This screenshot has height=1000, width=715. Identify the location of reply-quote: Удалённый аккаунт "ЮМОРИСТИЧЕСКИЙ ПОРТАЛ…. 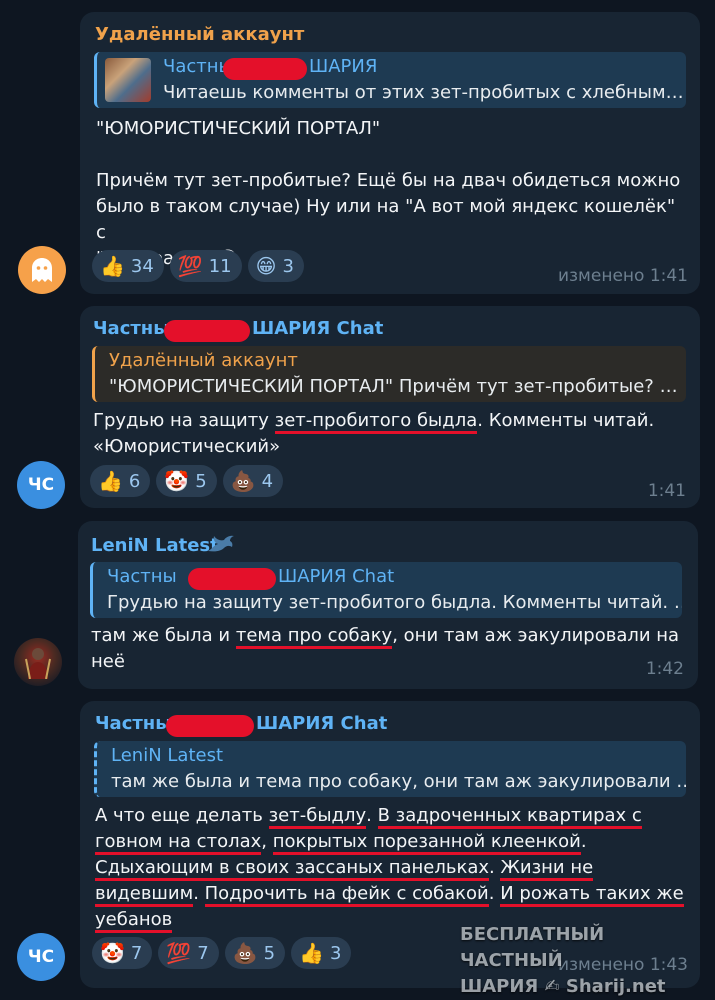
(389, 374).